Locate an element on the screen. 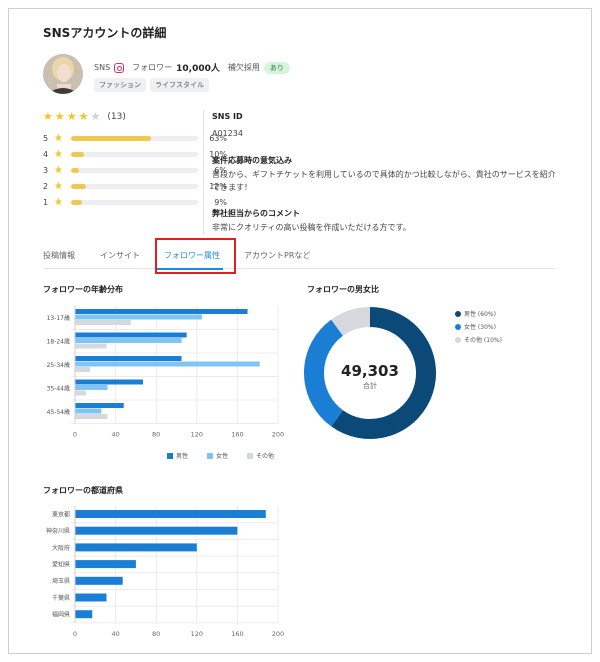 This screenshot has height=662, width=600. avatar is located at coordinates (63, 74).